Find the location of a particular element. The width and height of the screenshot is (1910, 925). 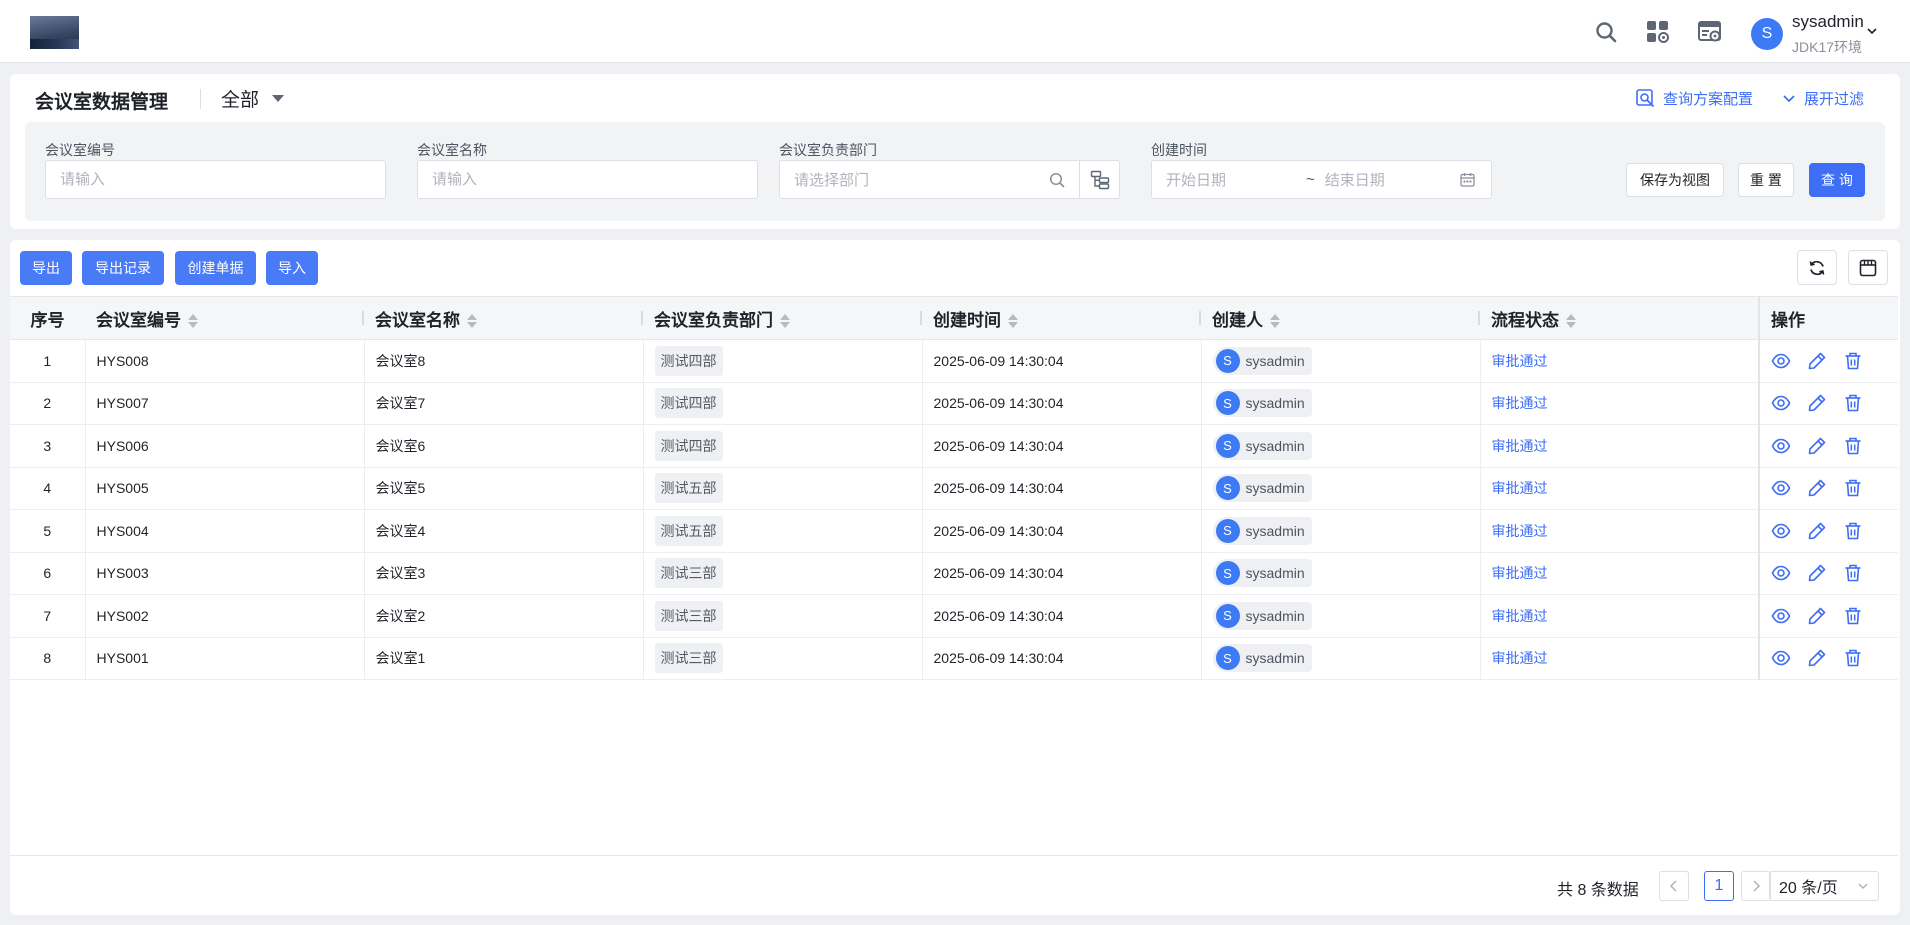

org-tree-button is located at coordinates (1100, 179).